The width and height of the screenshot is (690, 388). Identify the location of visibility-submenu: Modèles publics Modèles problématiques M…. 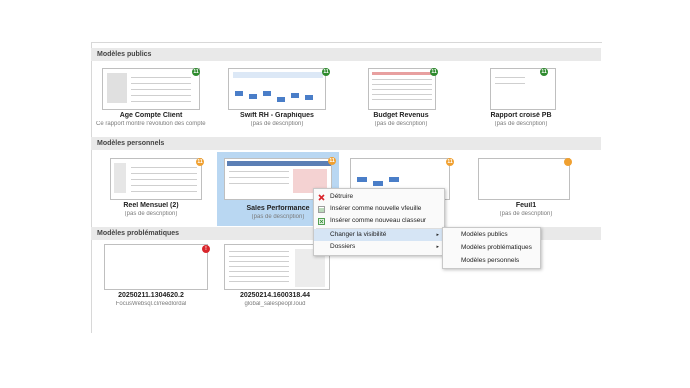
(491, 248).